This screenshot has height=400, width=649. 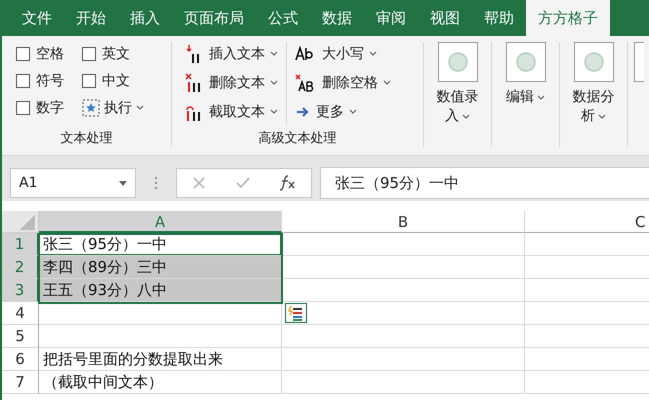 What do you see at coordinates (87, 138) in the screenshot?
I see `group-label: 文本处理` at bounding box center [87, 138].